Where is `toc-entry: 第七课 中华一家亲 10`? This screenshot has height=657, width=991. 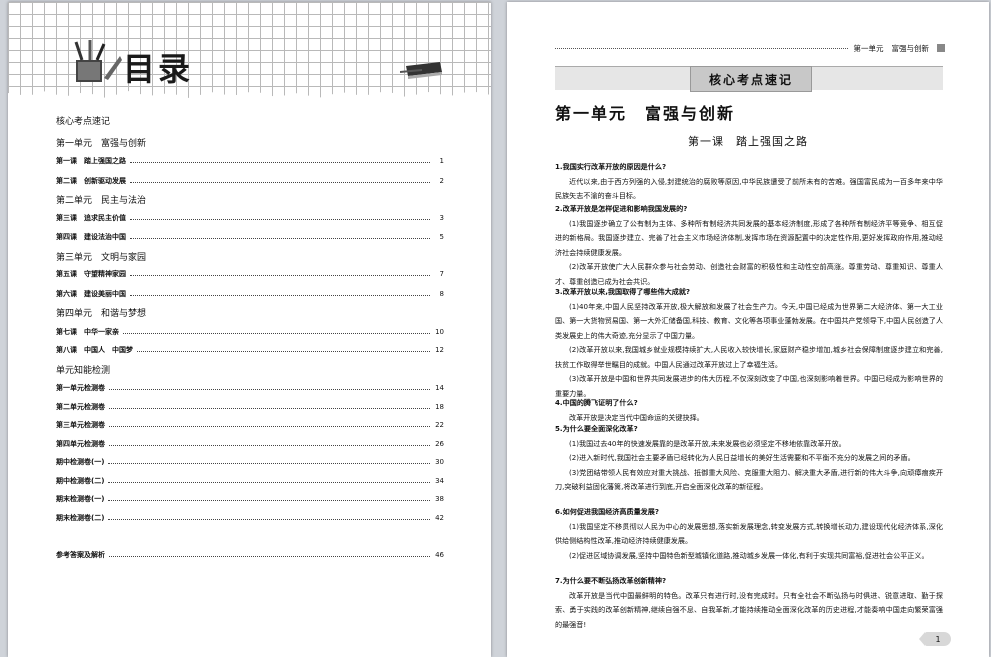 toc-entry: 第七课 中华一家亲 10 is located at coordinates (250, 332).